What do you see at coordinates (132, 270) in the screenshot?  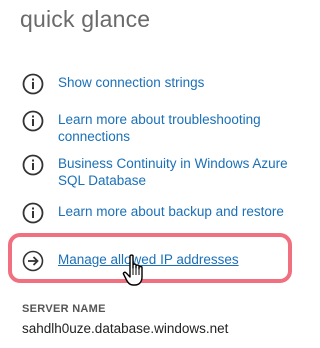 I see `hand-cursor-icon` at bounding box center [132, 270].